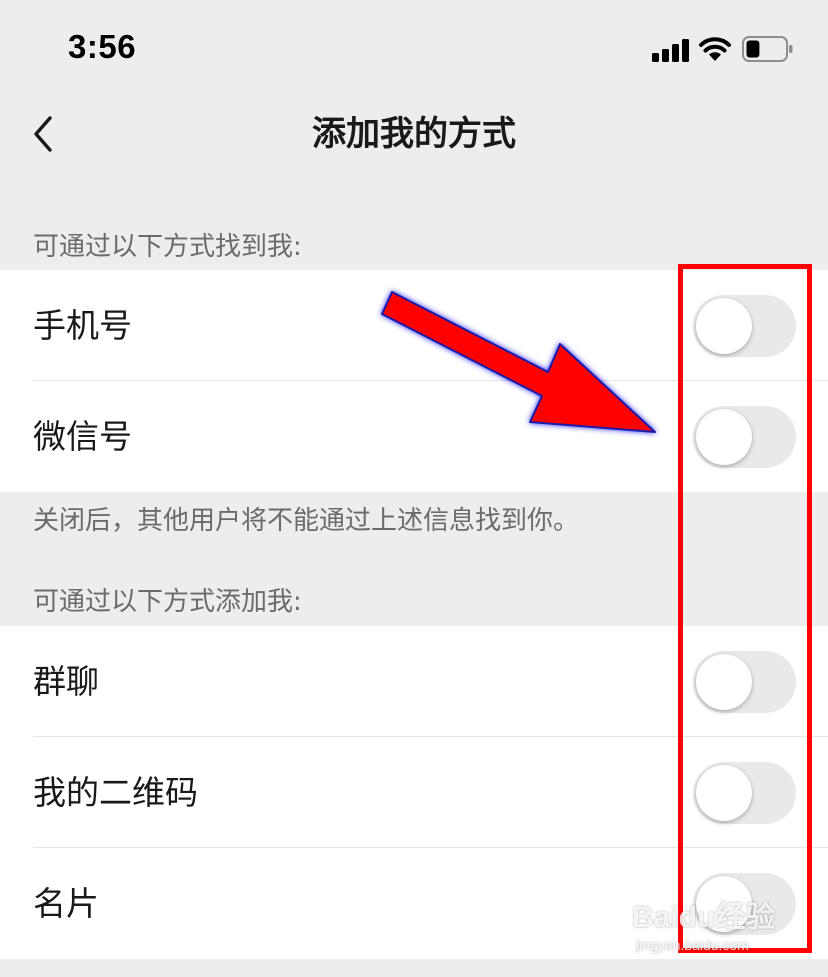  Describe the element at coordinates (671, 50) in the screenshot. I see `cellular-signal-icon` at that location.